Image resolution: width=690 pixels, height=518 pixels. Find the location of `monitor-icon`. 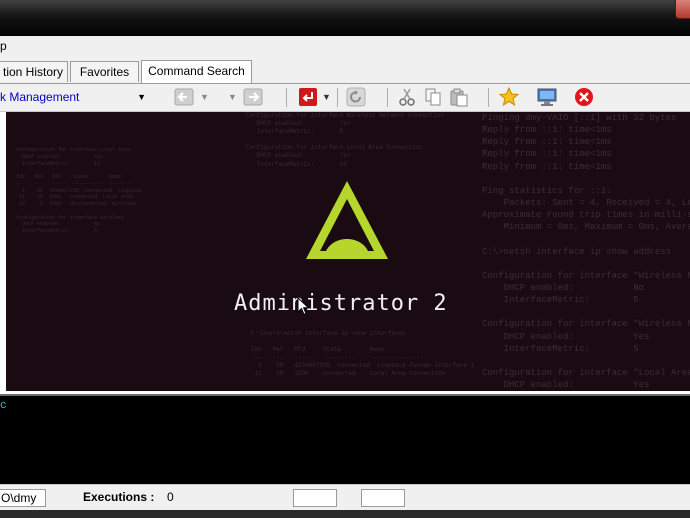

monitor-icon is located at coordinates (547, 97).